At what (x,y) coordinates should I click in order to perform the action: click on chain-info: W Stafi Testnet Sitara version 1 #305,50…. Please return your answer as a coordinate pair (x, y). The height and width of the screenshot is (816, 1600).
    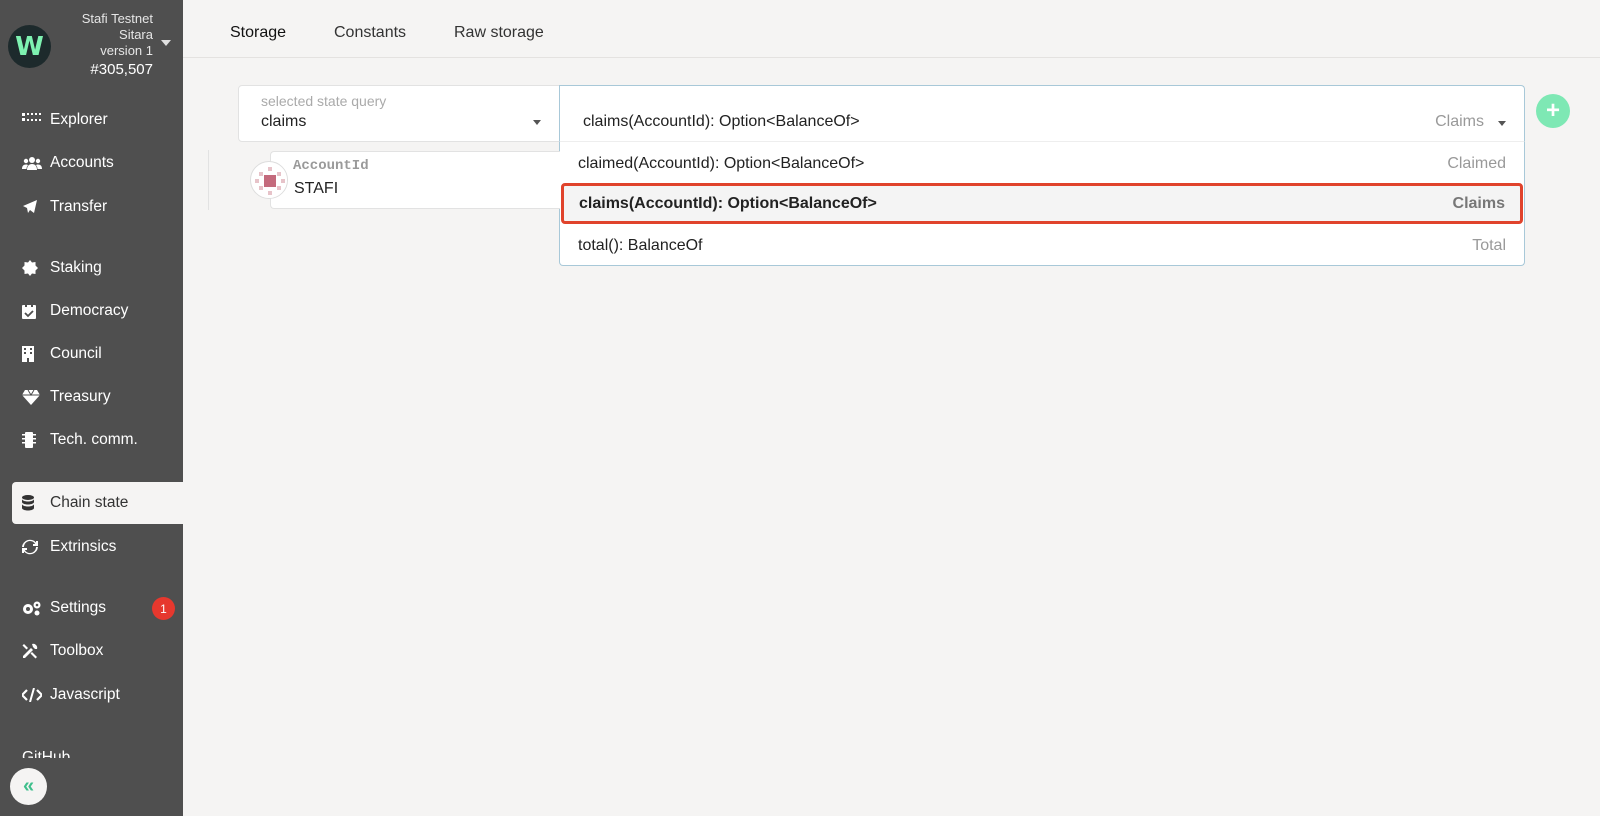
    Looking at the image, I should click on (91, 44).